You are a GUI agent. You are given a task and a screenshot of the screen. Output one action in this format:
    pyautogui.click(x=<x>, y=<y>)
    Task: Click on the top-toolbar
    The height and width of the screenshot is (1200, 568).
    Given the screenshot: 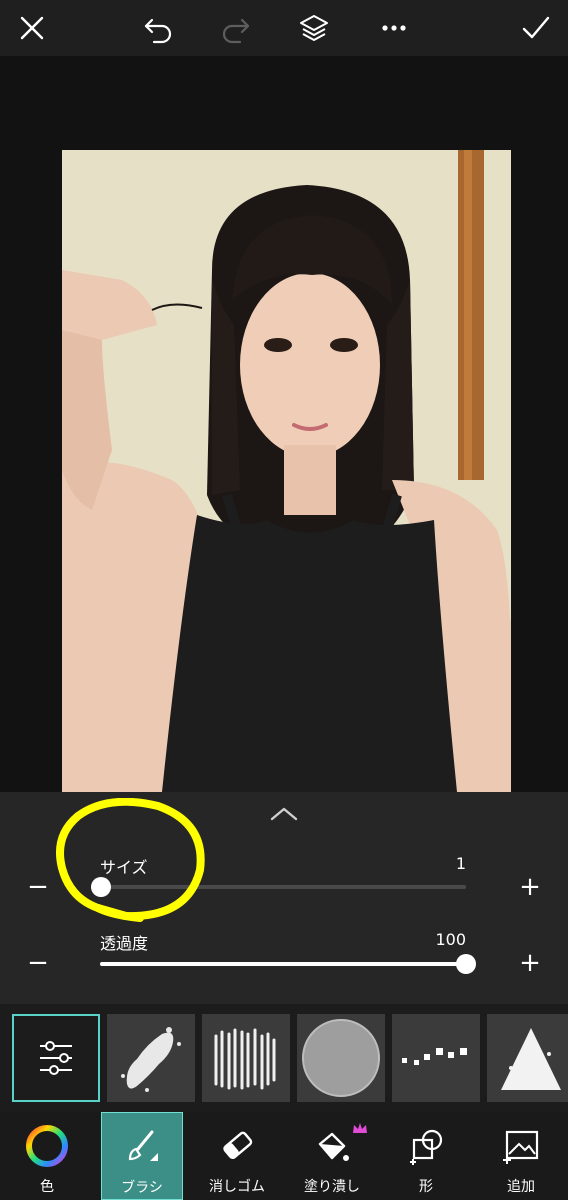 What is the action you would take?
    pyautogui.click(x=284, y=28)
    